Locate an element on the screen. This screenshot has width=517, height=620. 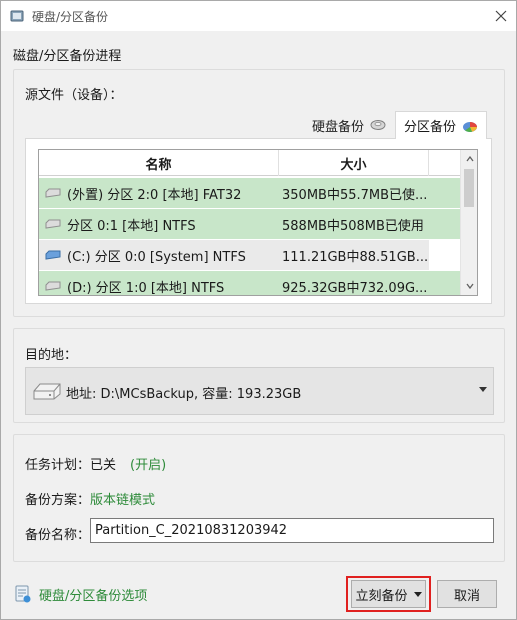
backup-now-button: 立刻备份 is located at coordinates (388, 594).